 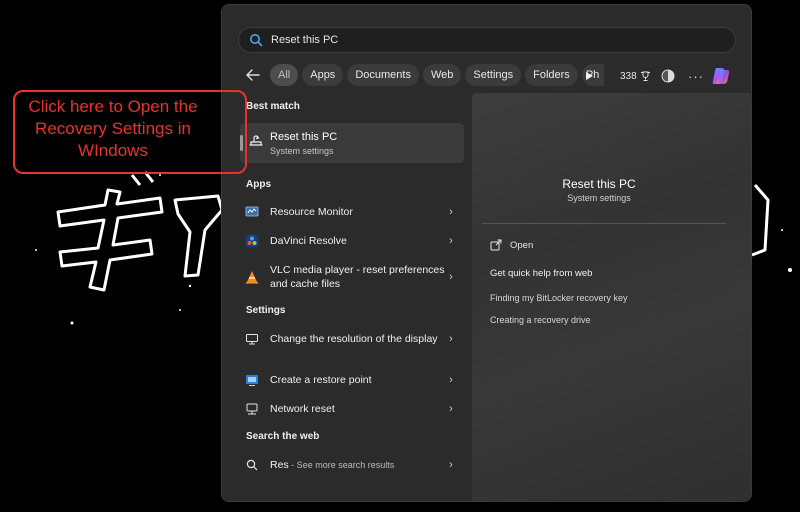 I want to click on open-external-icon, so click(x=496, y=245).